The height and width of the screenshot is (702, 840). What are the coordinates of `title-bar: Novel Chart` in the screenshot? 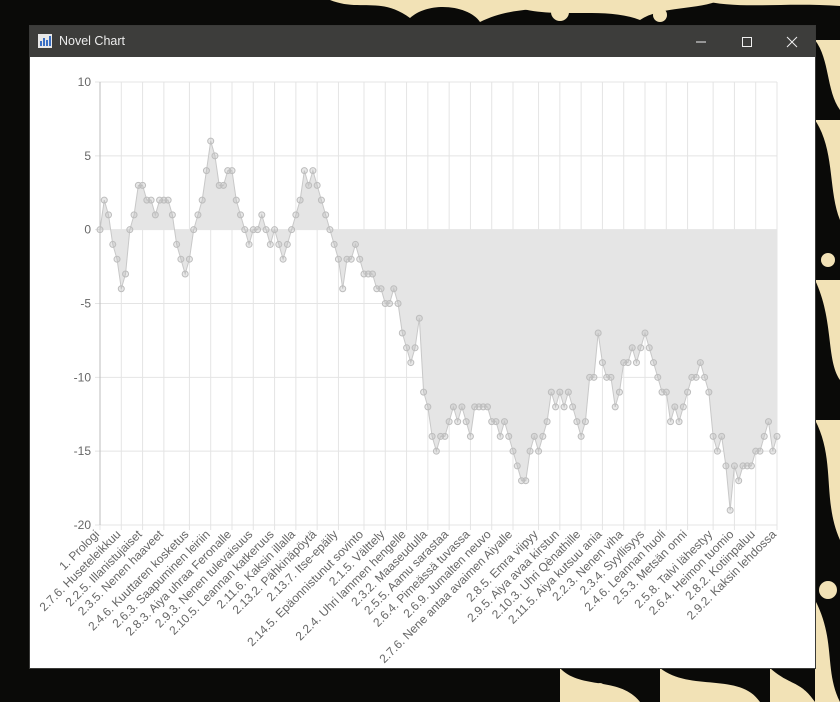 It's located at (422, 41).